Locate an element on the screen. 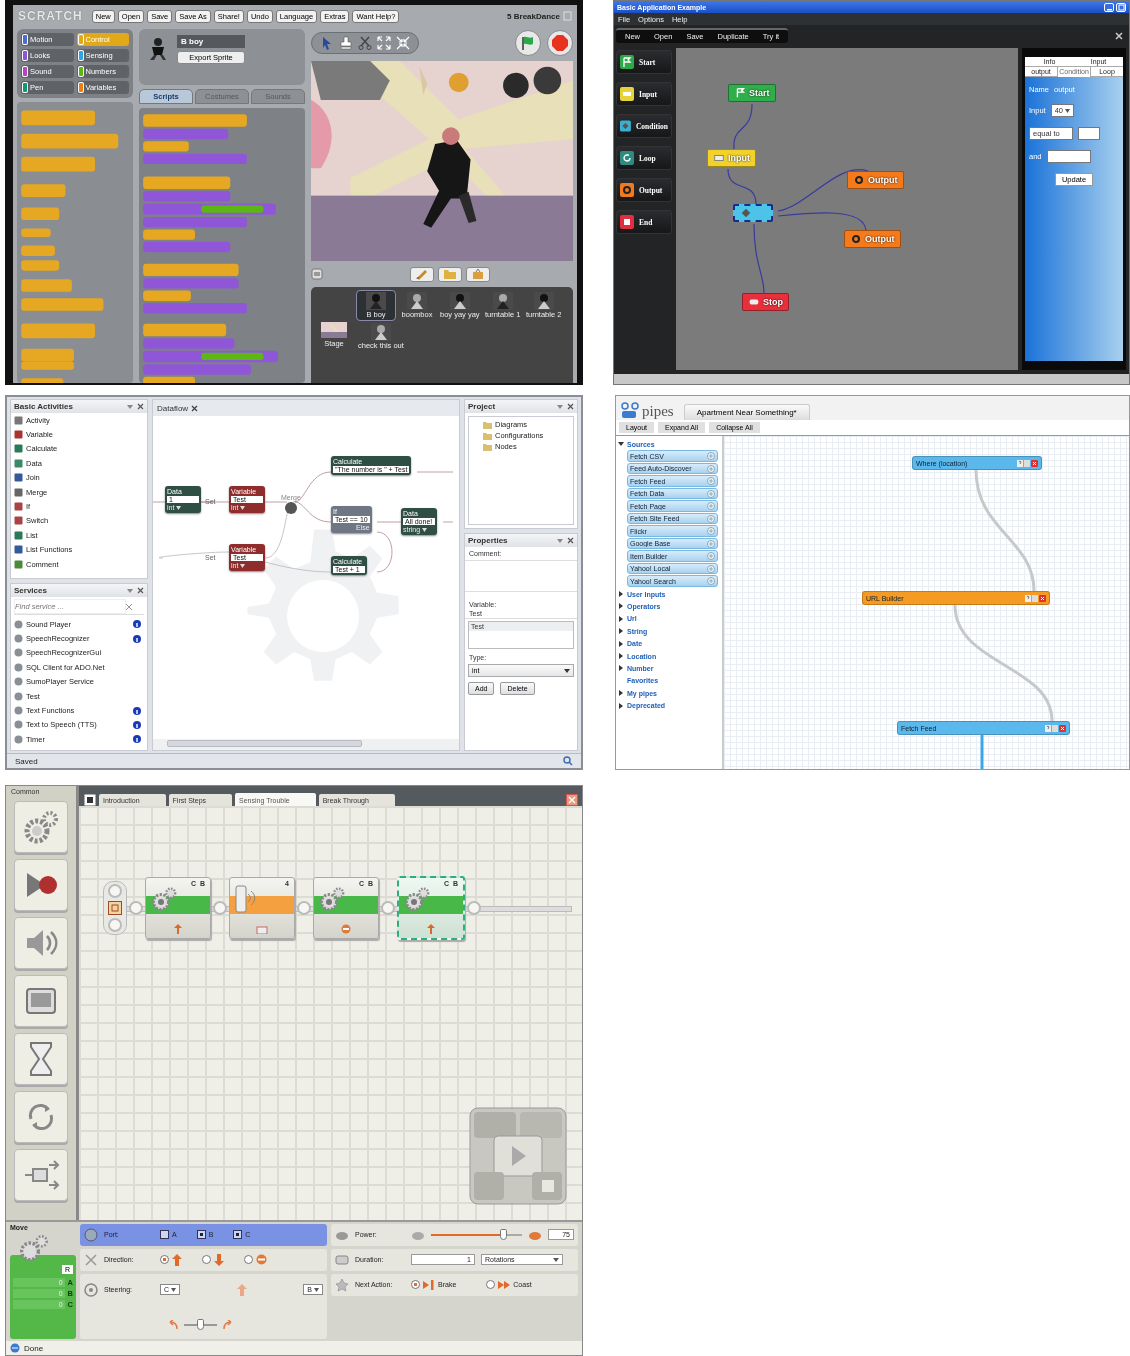 The height and width of the screenshot is (1356, 1130). clear-icon is located at coordinates (129, 606).